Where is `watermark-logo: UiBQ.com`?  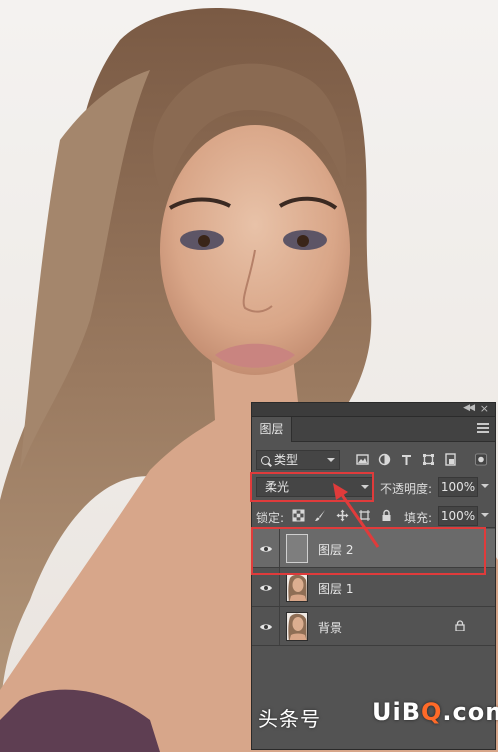
watermark-logo: UiBQ.com is located at coordinates (435, 712).